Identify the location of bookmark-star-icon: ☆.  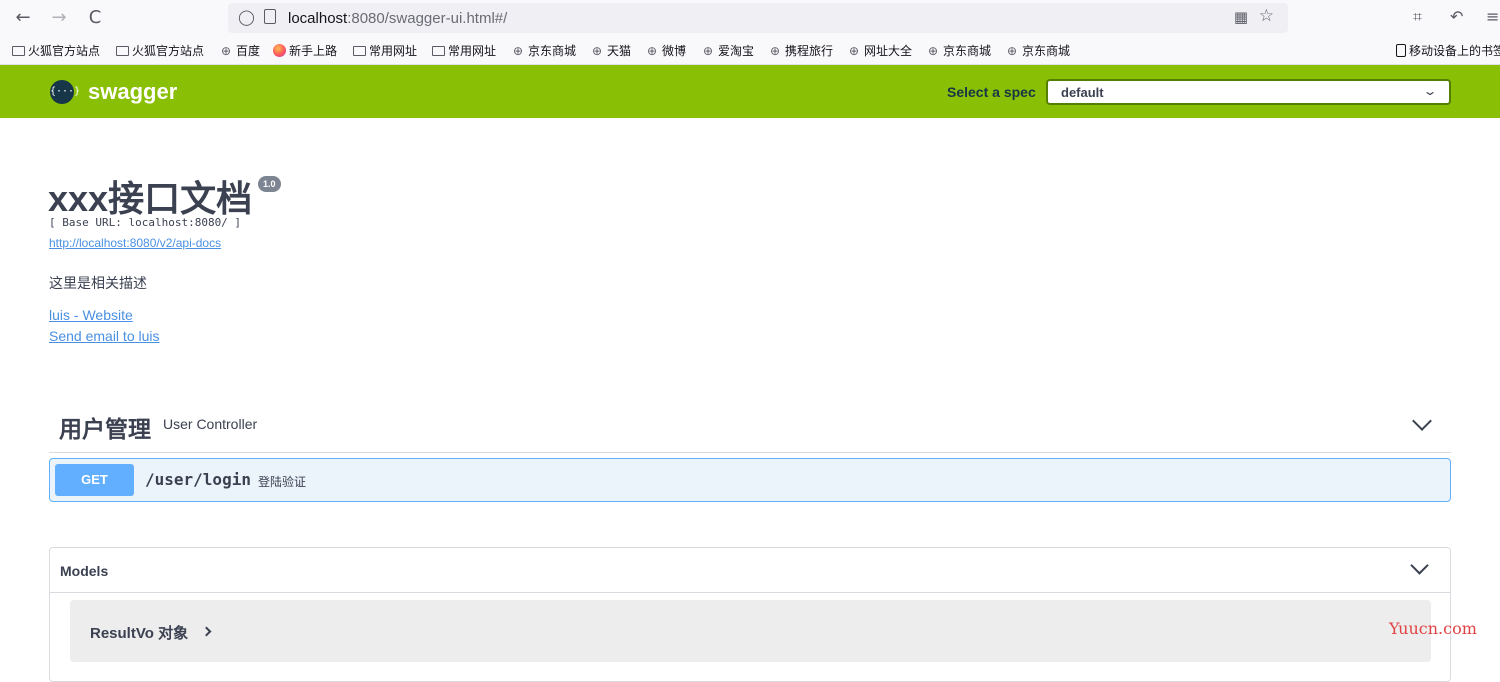
(1266, 16).